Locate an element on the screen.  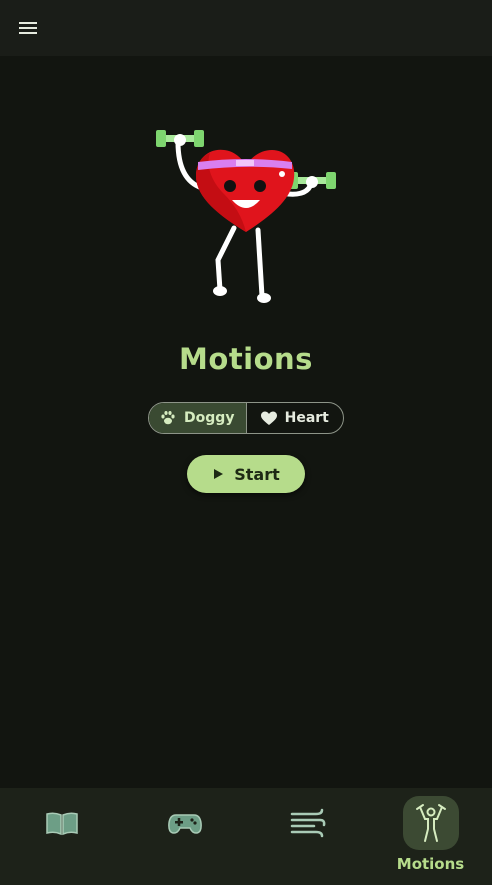
heart-icon is located at coordinates (268, 418).